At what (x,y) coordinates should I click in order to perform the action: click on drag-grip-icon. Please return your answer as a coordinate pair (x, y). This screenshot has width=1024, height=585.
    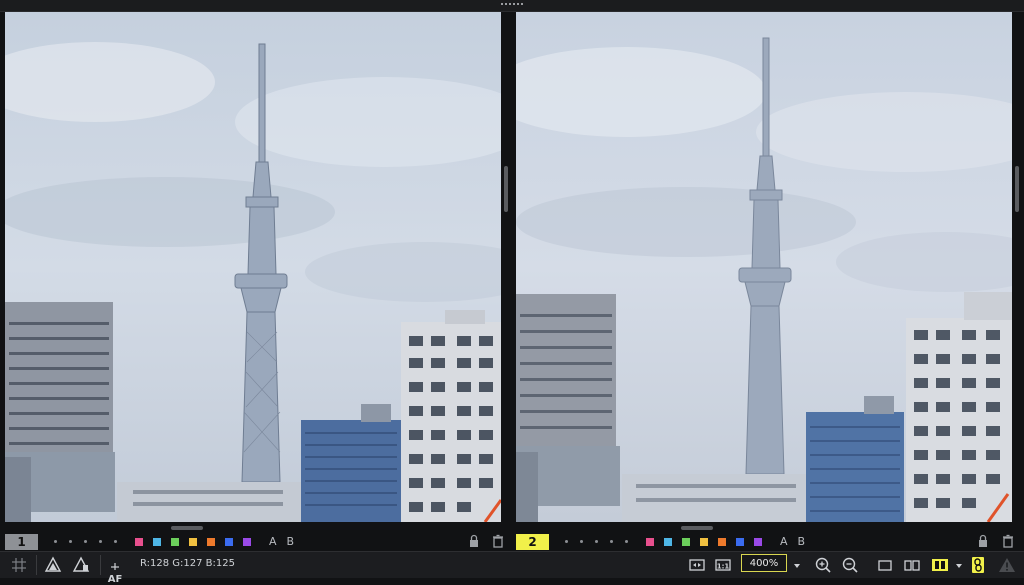
    Looking at the image, I should click on (512, 4).